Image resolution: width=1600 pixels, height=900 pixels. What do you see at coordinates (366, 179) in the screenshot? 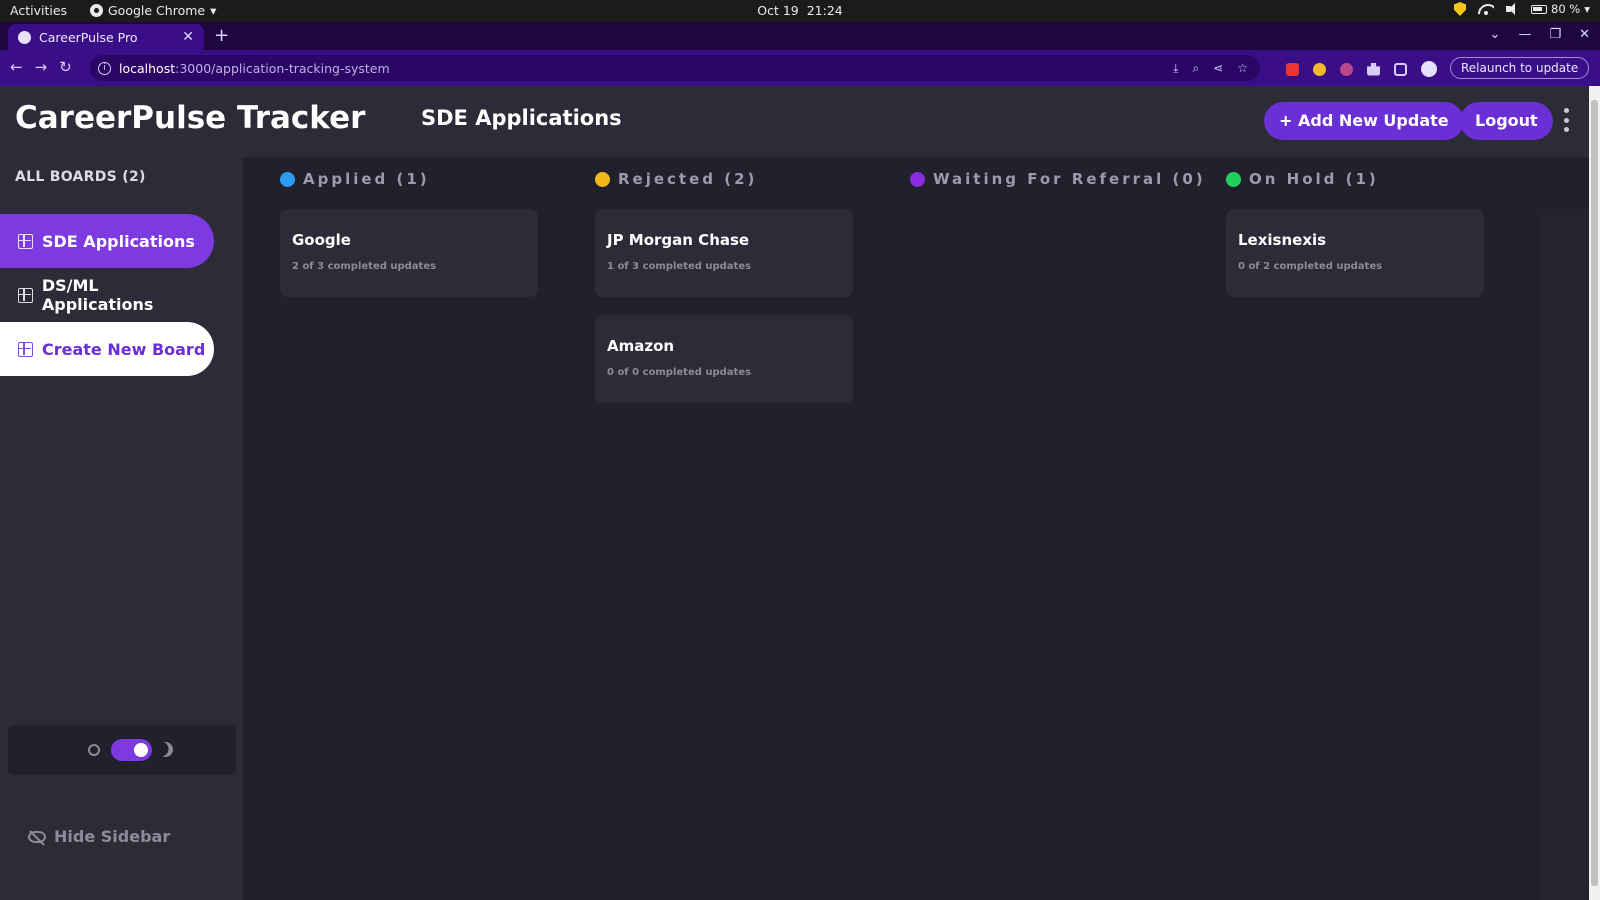
I see `column-title: Applied (1)` at bounding box center [366, 179].